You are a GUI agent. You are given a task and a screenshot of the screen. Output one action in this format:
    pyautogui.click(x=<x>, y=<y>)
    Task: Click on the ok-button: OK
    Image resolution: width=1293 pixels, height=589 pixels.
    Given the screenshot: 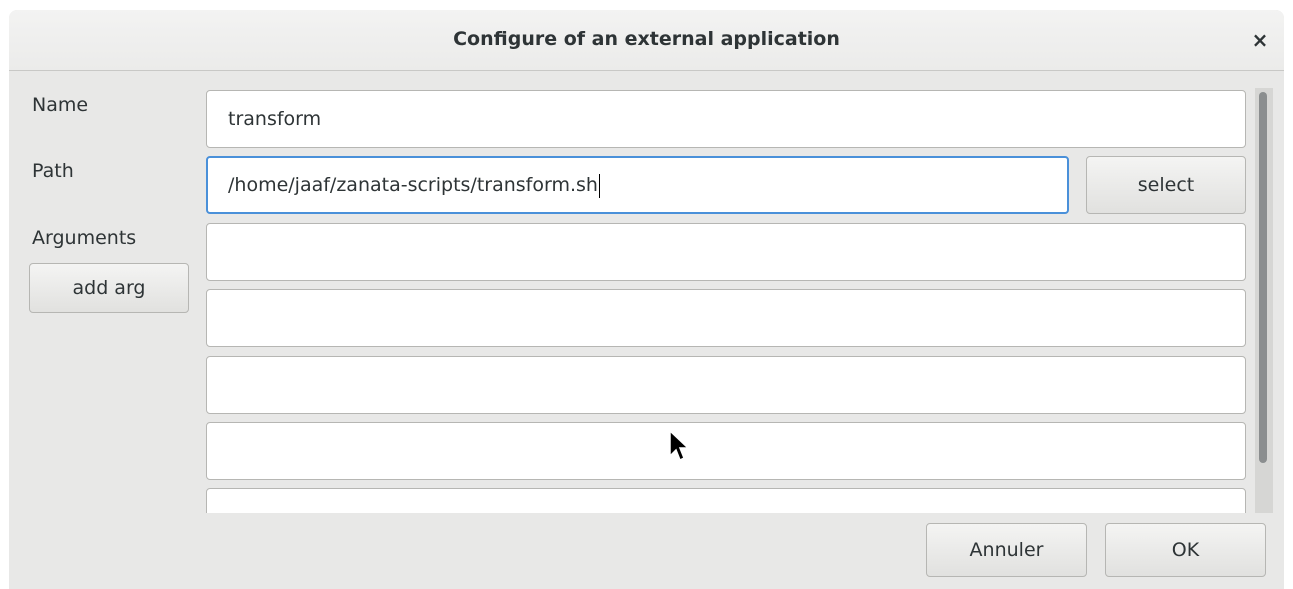 What is the action you would take?
    pyautogui.click(x=1185, y=550)
    